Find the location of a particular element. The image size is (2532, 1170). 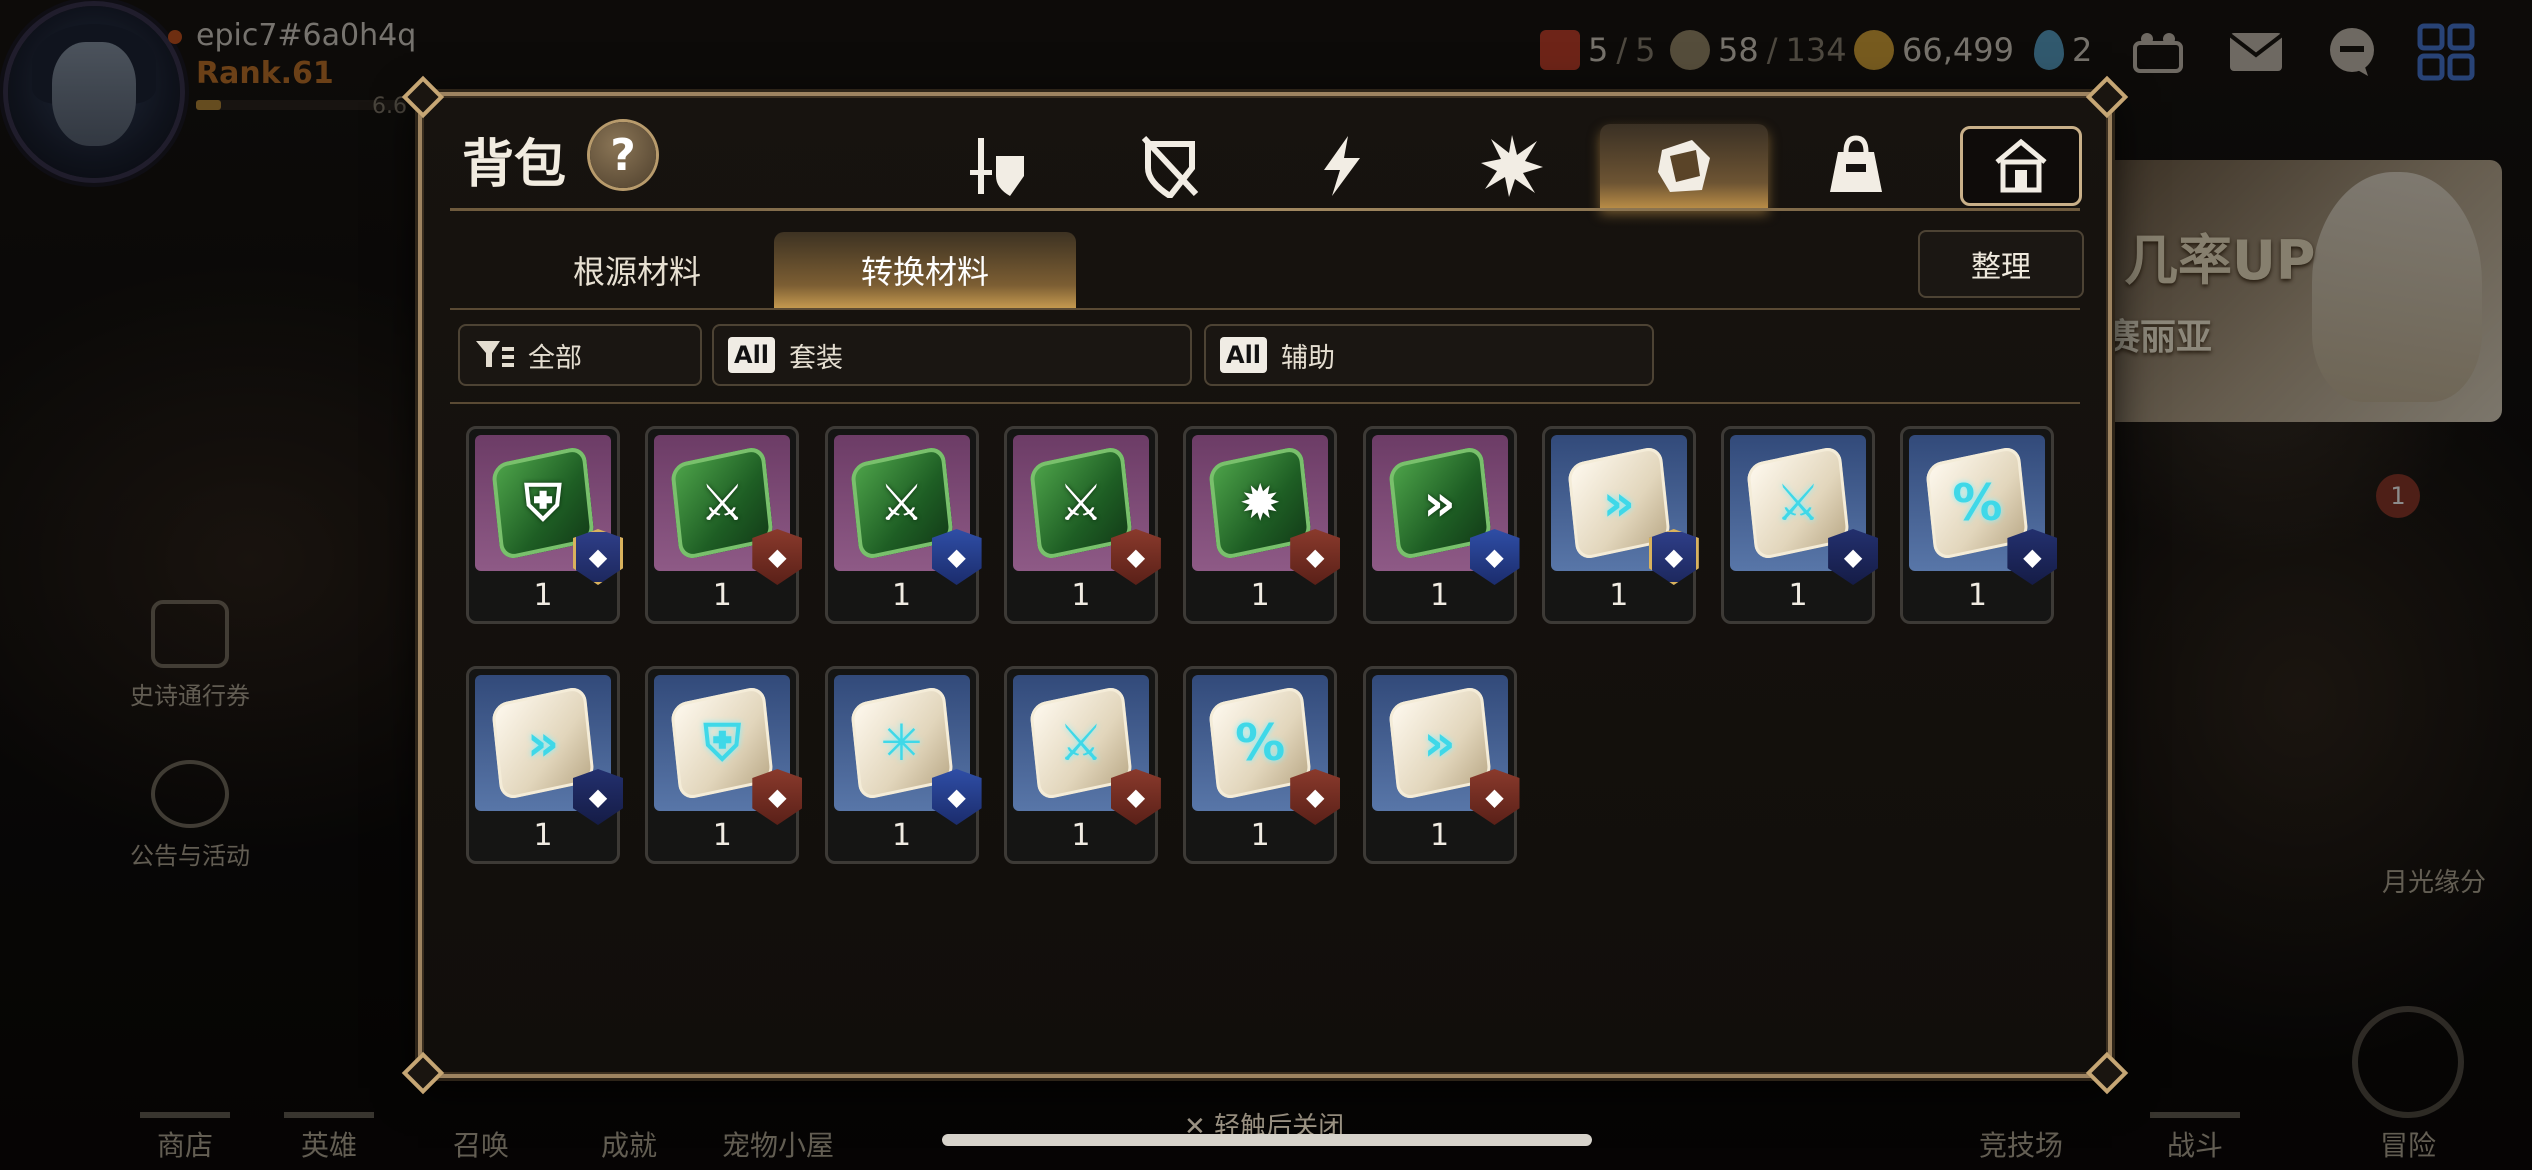

burst-icon is located at coordinates (1512, 166).